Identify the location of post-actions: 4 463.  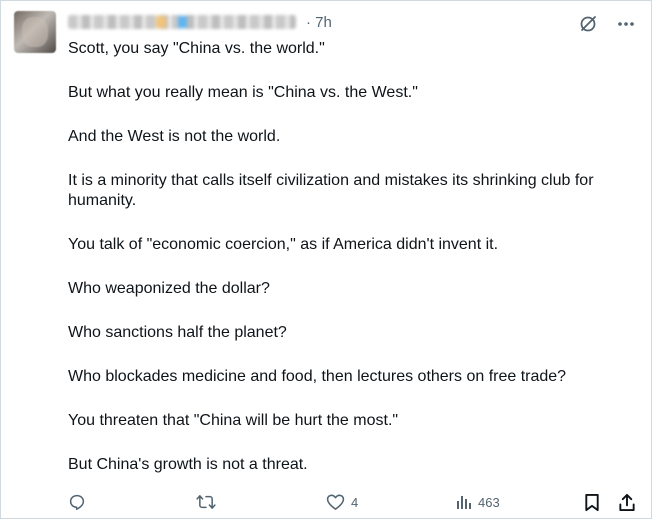
(355, 502).